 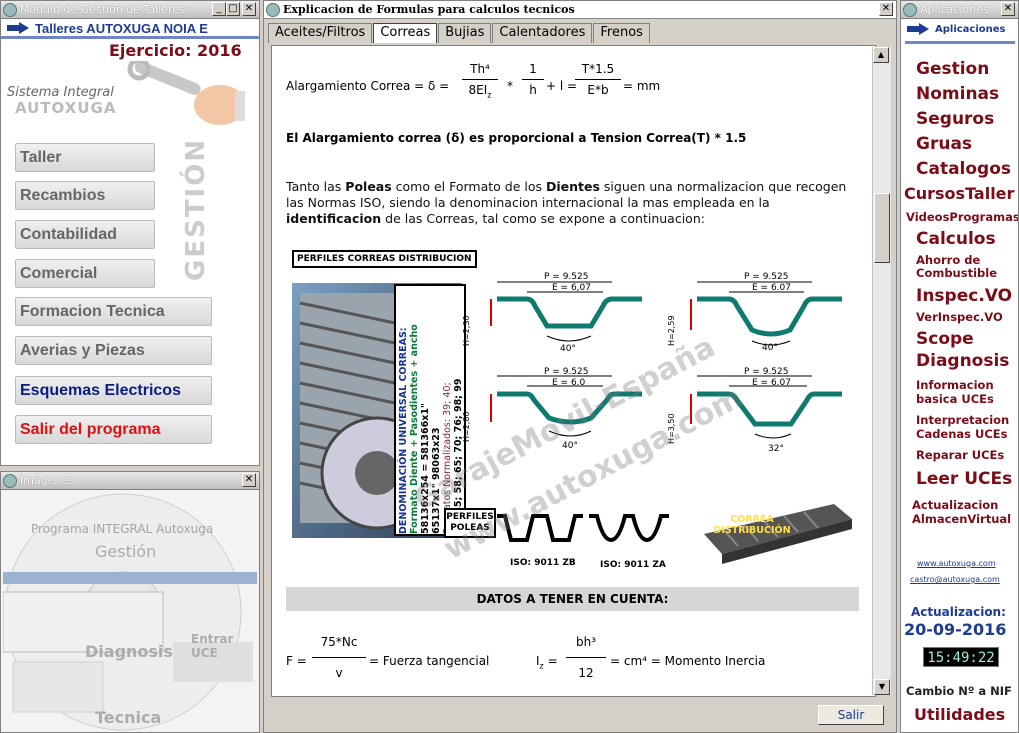 What do you see at coordinates (967, 69) in the screenshot?
I see `app-gestion: Gestion` at bounding box center [967, 69].